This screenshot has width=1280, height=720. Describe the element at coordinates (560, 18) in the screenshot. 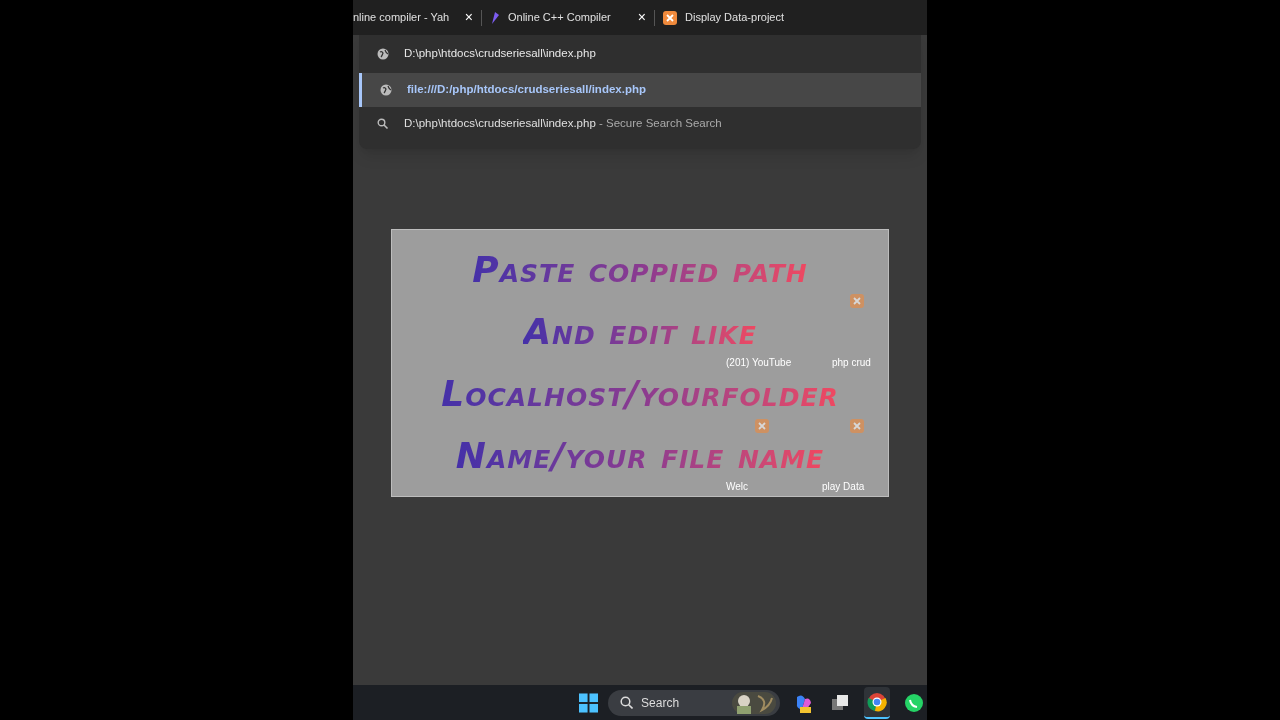

I see `tab-title: Online C++ Compiler` at that location.